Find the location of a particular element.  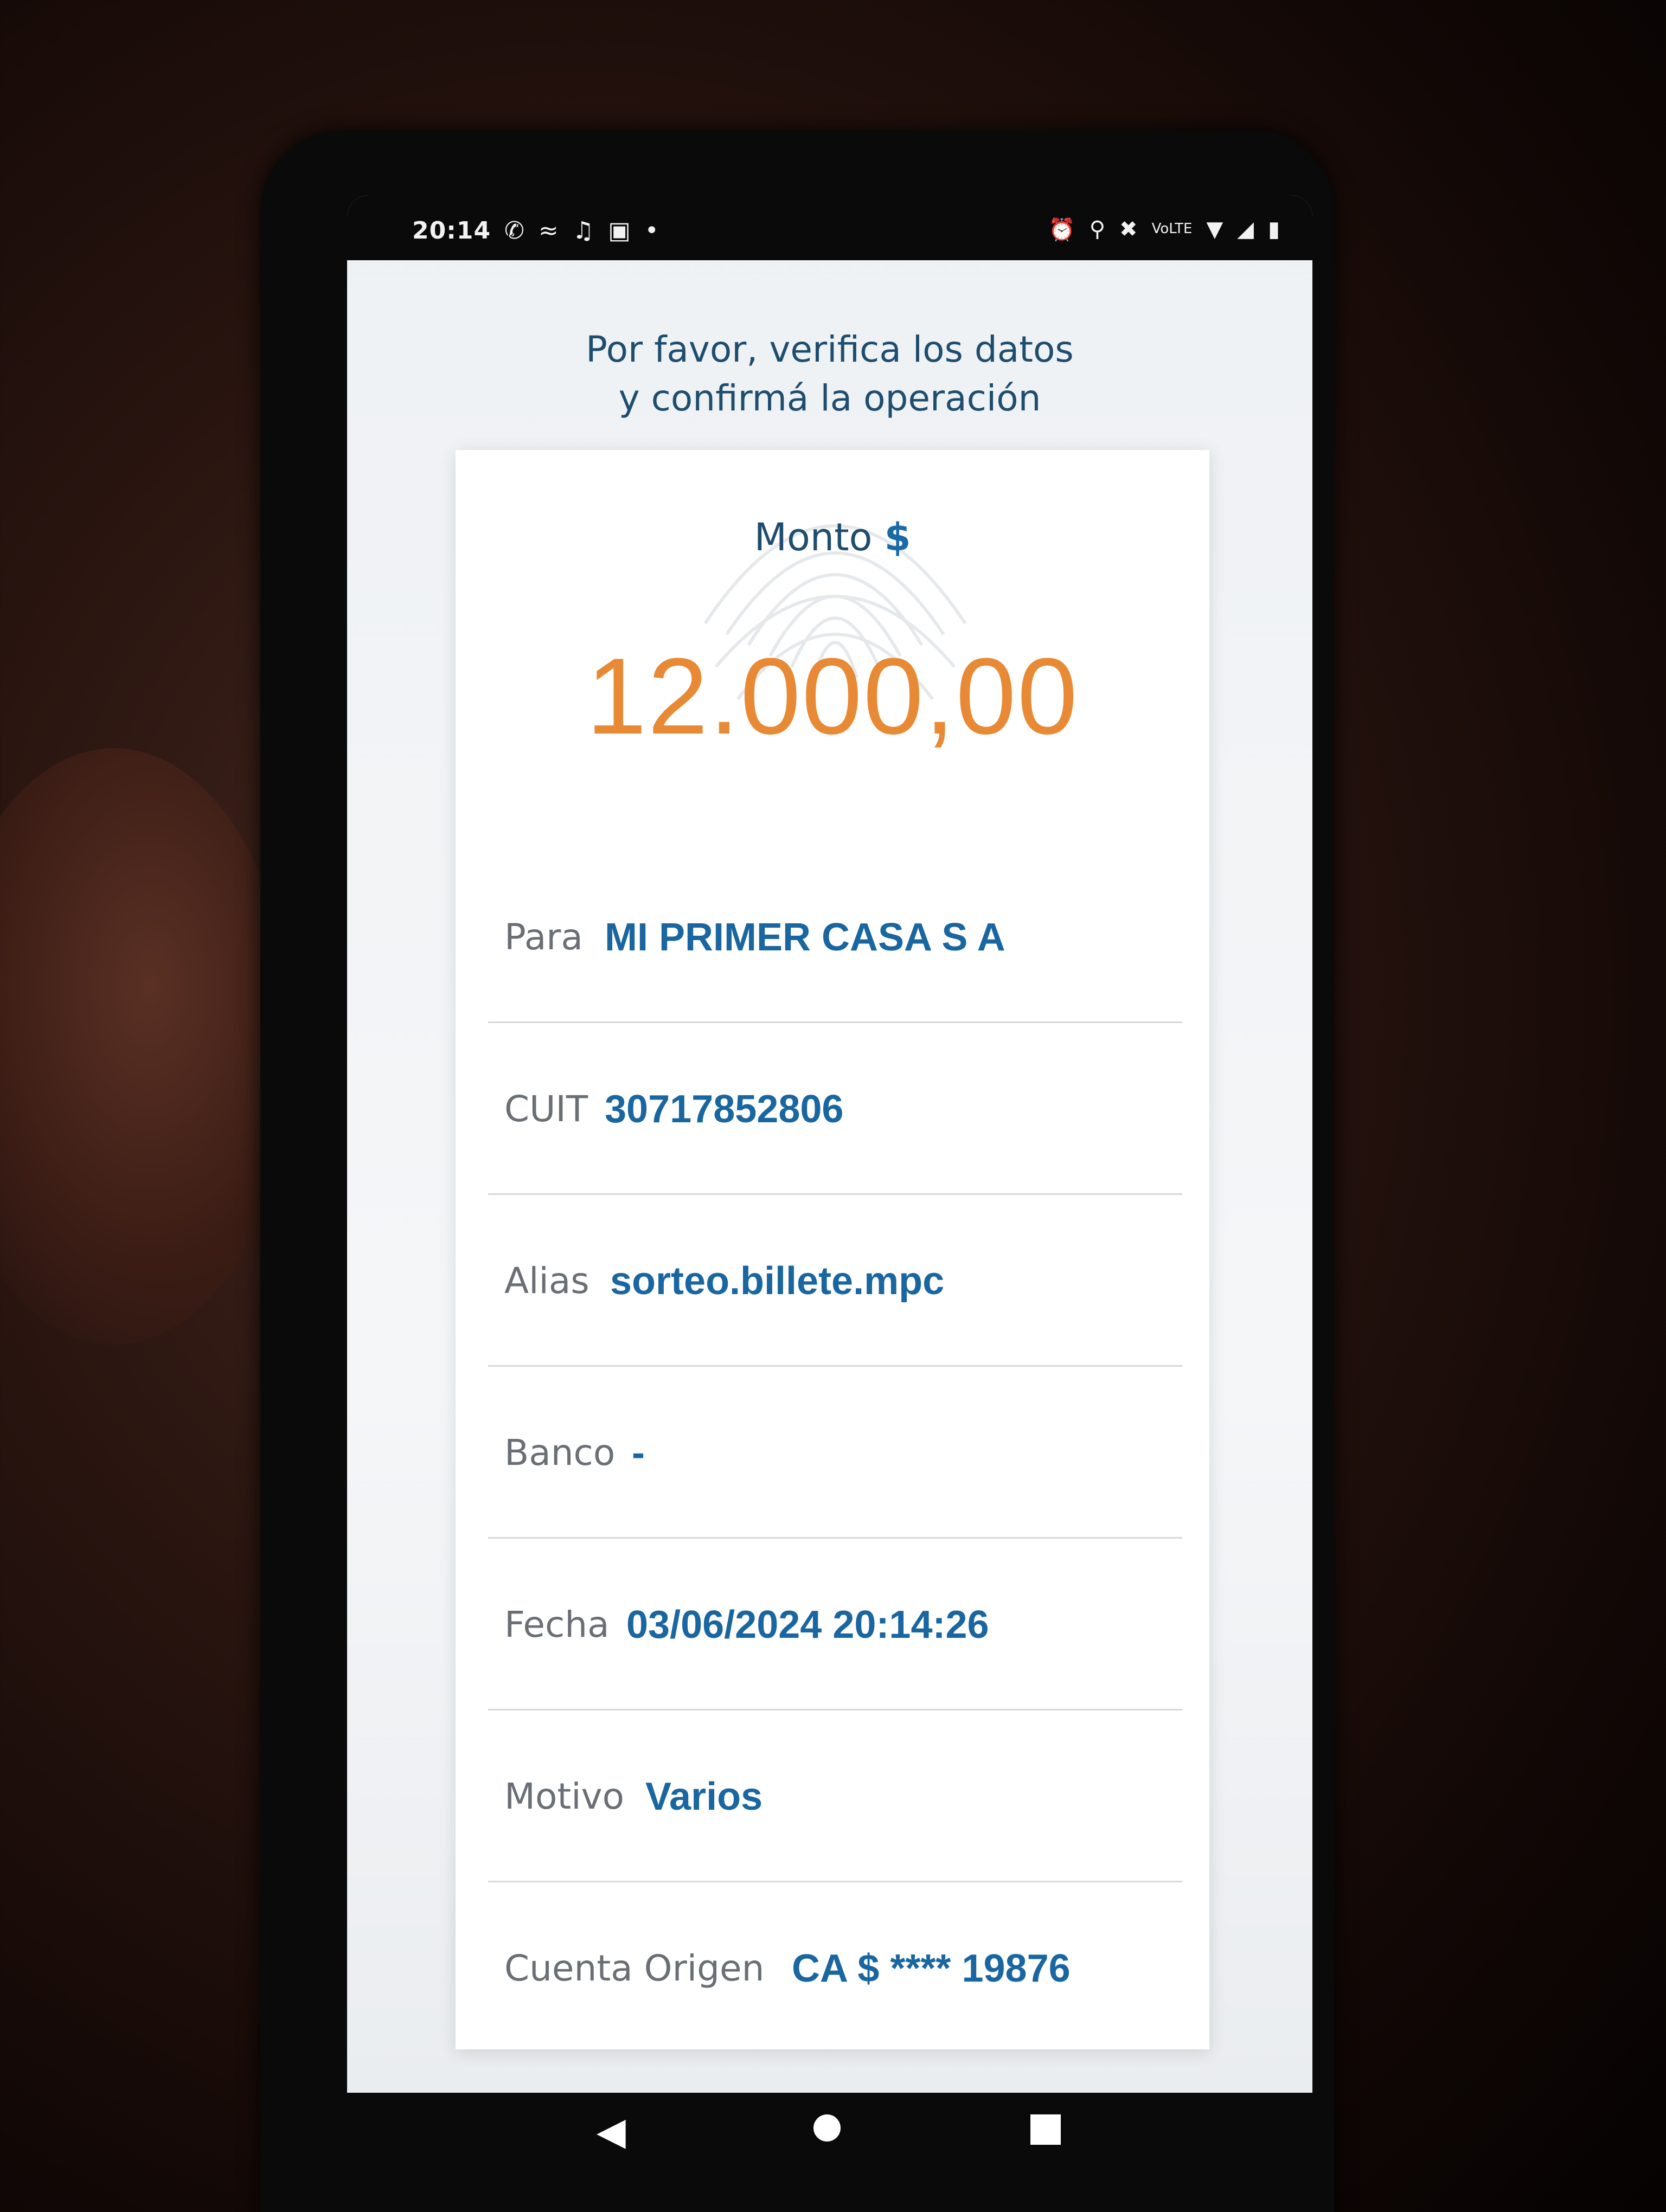

u-app-icon: ▣ is located at coordinates (620, 231).